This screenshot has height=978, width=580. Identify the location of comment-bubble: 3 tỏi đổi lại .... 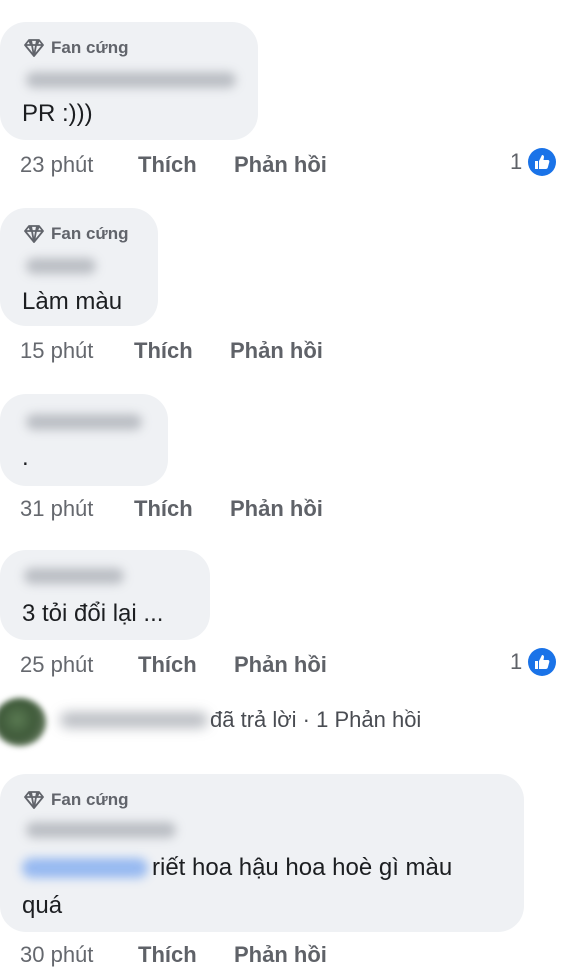
(105, 595).